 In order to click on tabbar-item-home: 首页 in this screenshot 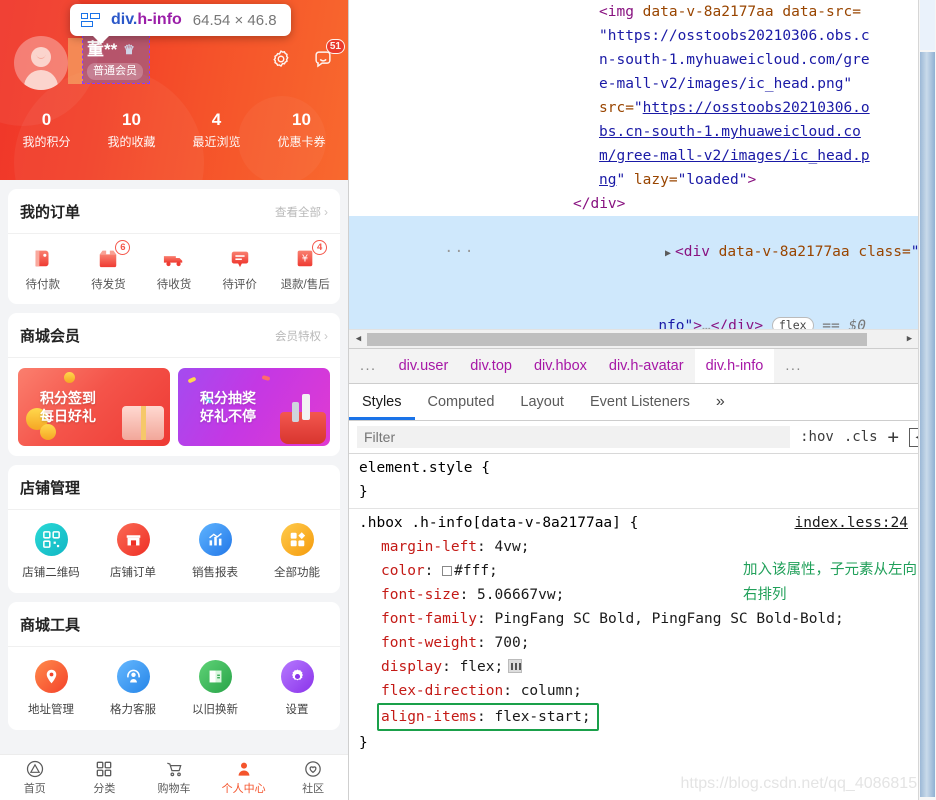, I will do `click(35, 777)`.